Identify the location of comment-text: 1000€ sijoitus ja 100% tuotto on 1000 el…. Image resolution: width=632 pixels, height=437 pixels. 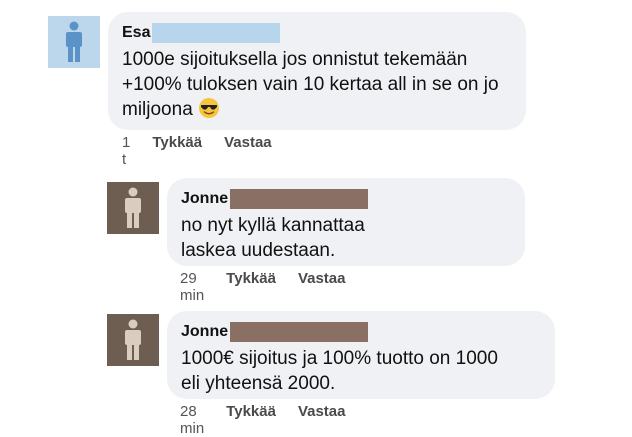
(339, 371).